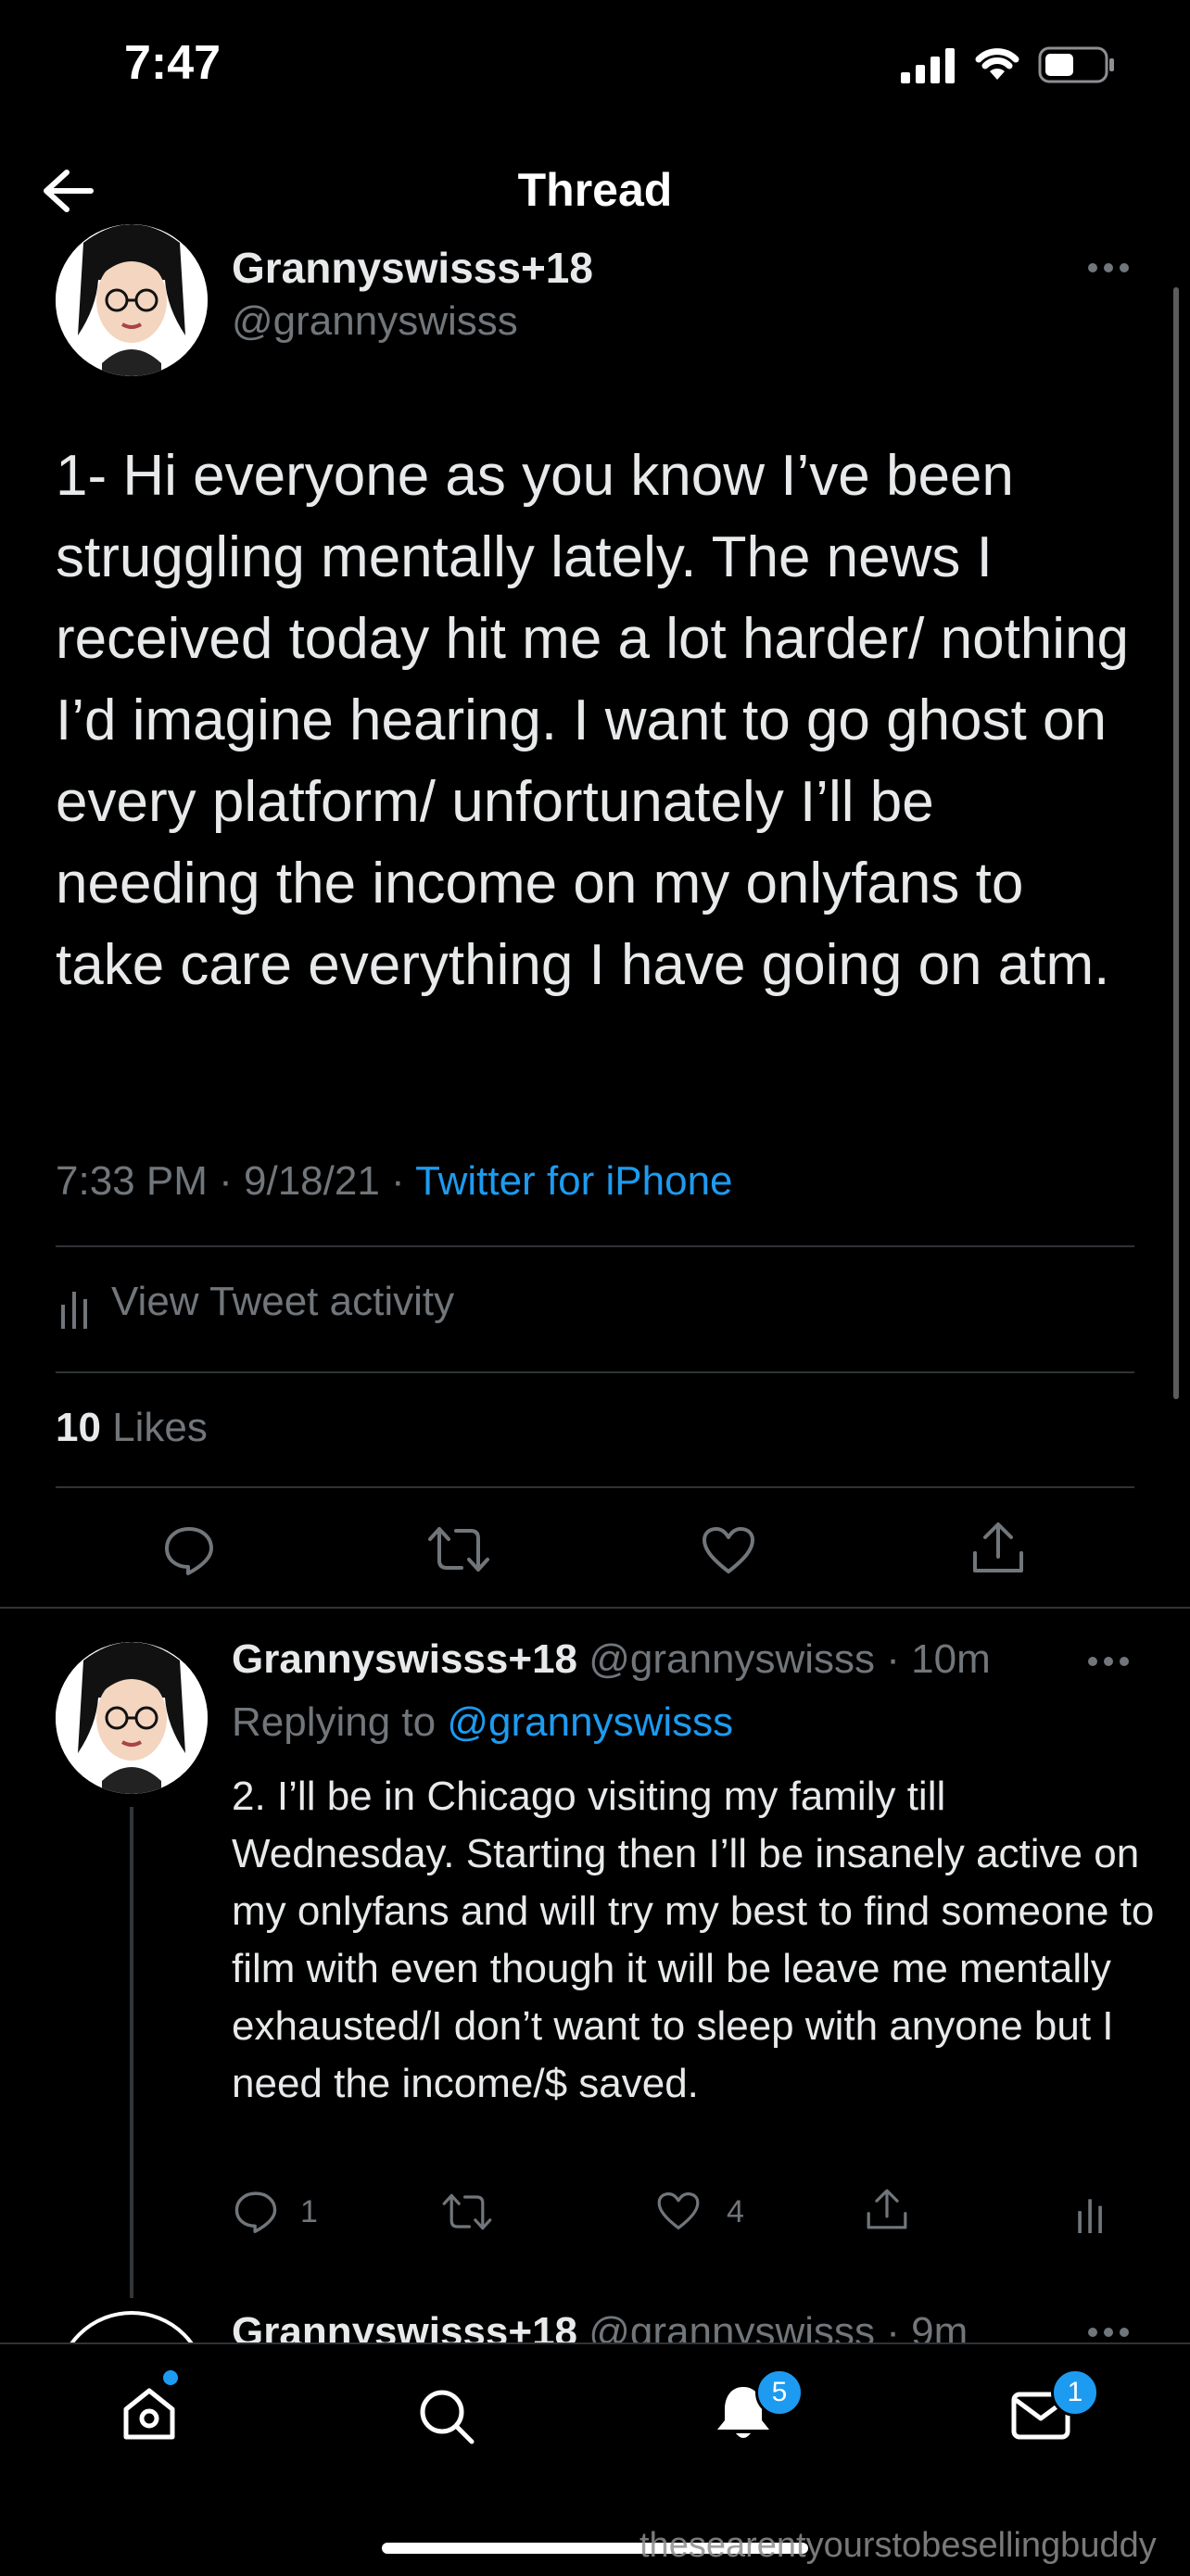 This screenshot has width=1190, height=2576. What do you see at coordinates (590, 1722) in the screenshot?
I see `replying-to-handle: @grannyswisss` at bounding box center [590, 1722].